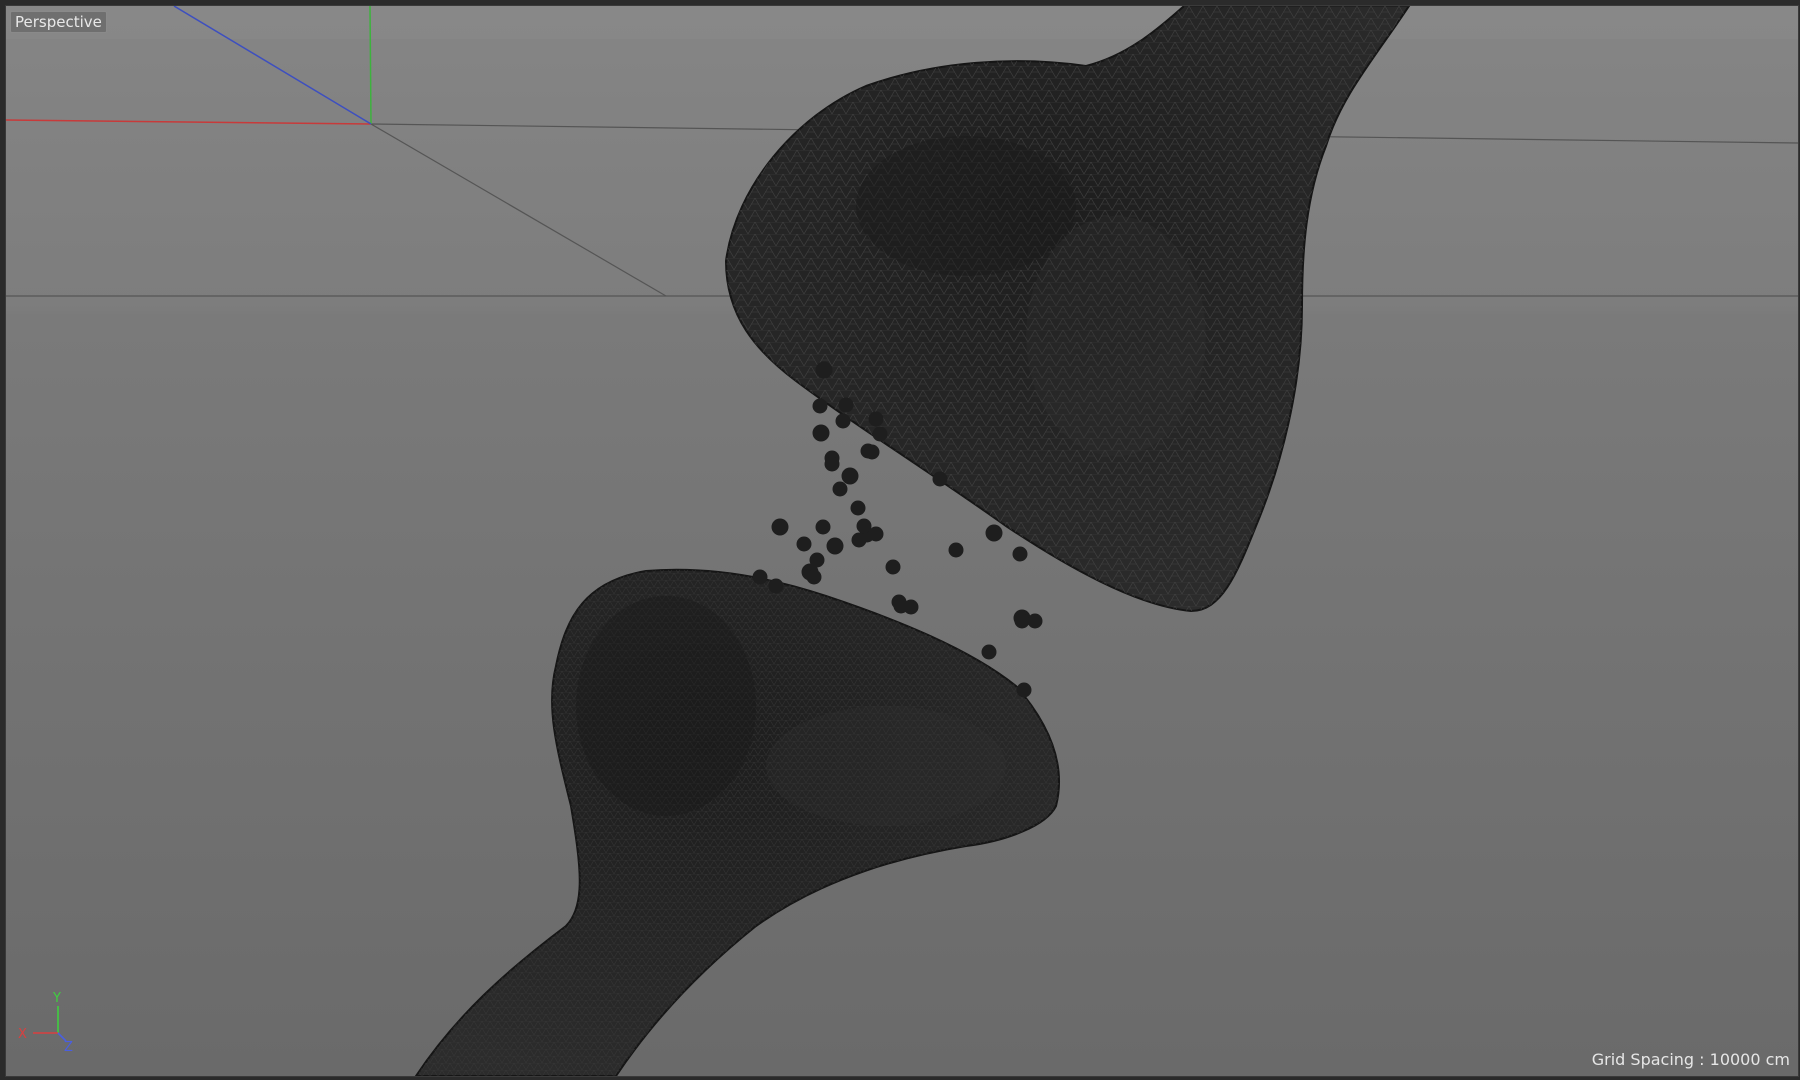 Image resolution: width=1800 pixels, height=1080 pixels. What do you see at coordinates (22, 1034) in the screenshot?
I see `gizmo-x-label: X` at bounding box center [22, 1034].